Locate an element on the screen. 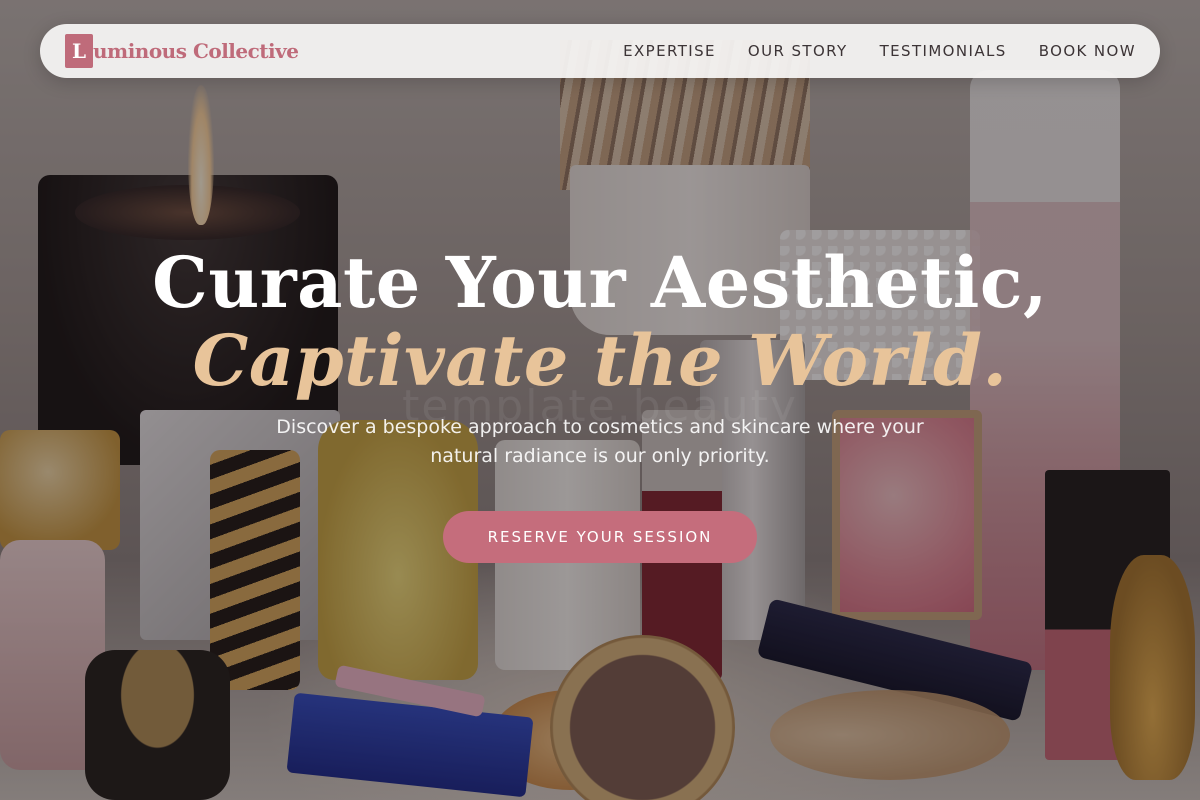 The height and width of the screenshot is (800, 1200). nav-link-our-story: OUR STORY is located at coordinates (798, 51).